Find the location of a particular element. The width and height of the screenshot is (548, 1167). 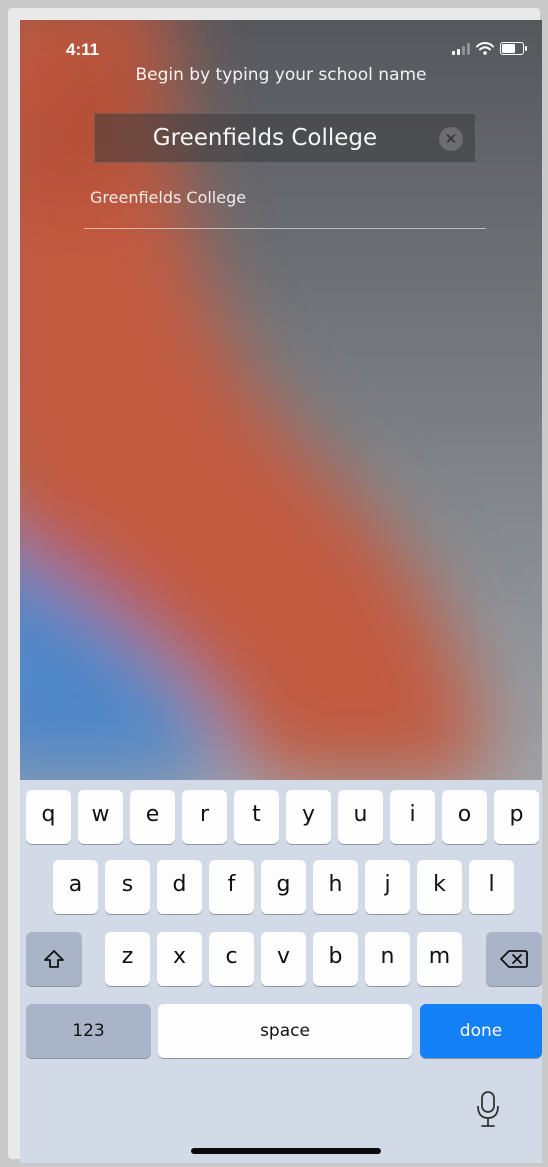

key-u: u is located at coordinates (360, 817).